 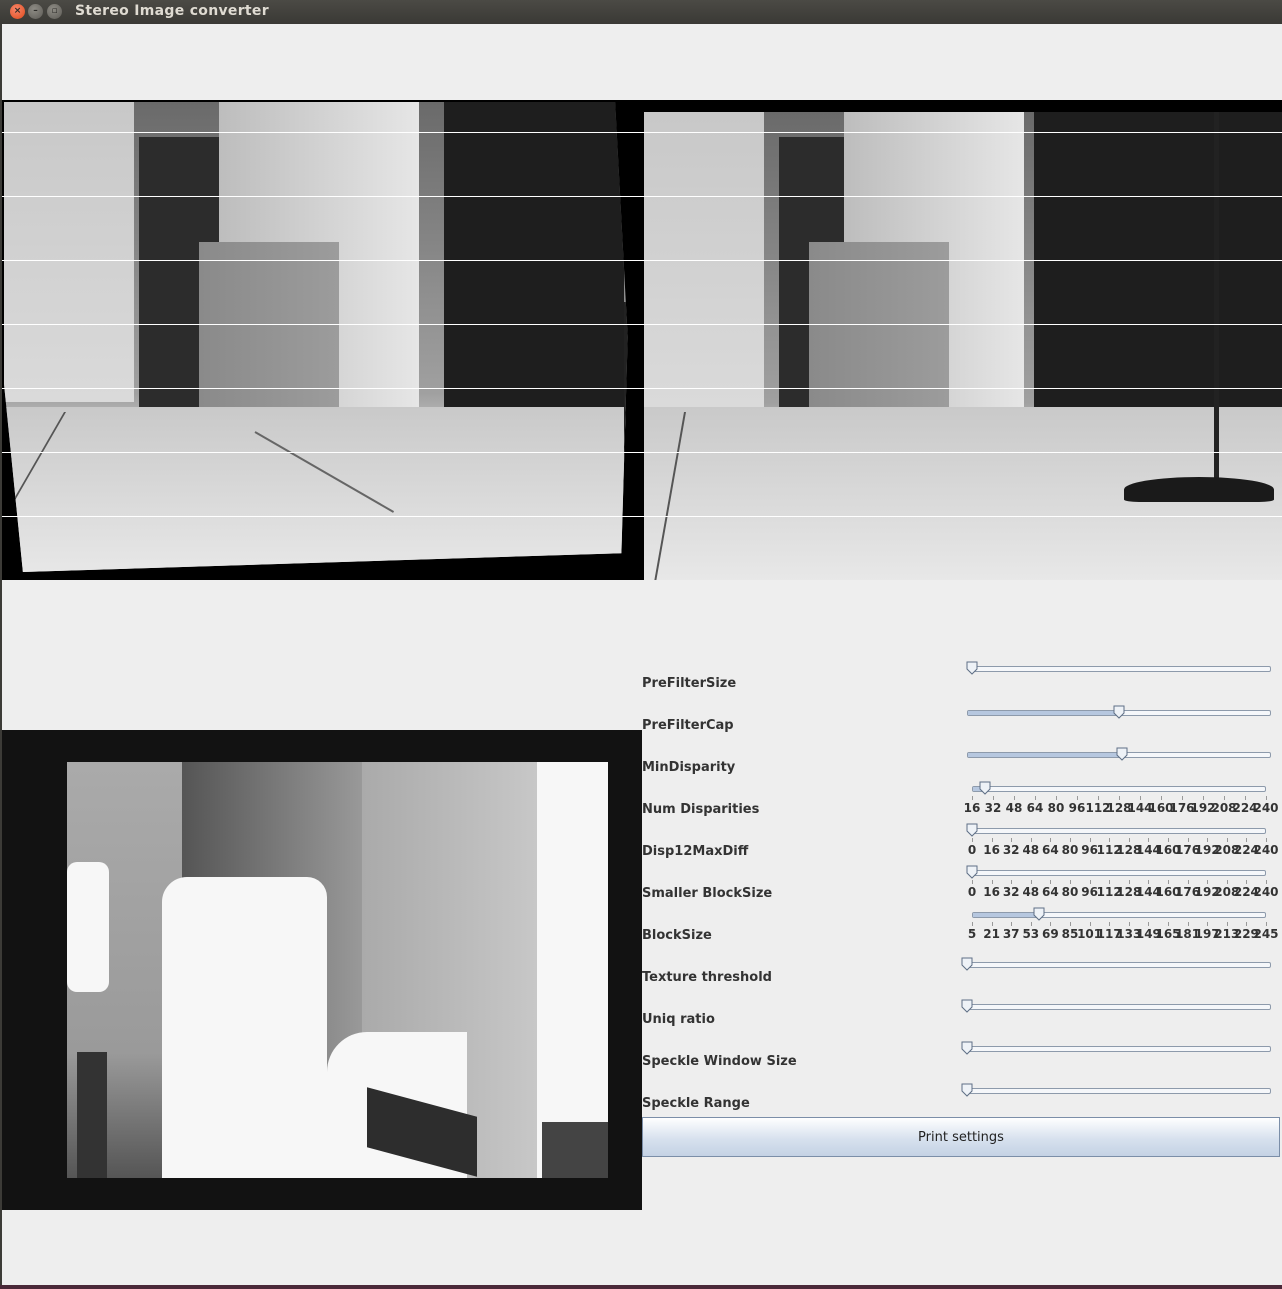 What do you see at coordinates (1121, 669) in the screenshot?
I see `prefiltersize-slider-track` at bounding box center [1121, 669].